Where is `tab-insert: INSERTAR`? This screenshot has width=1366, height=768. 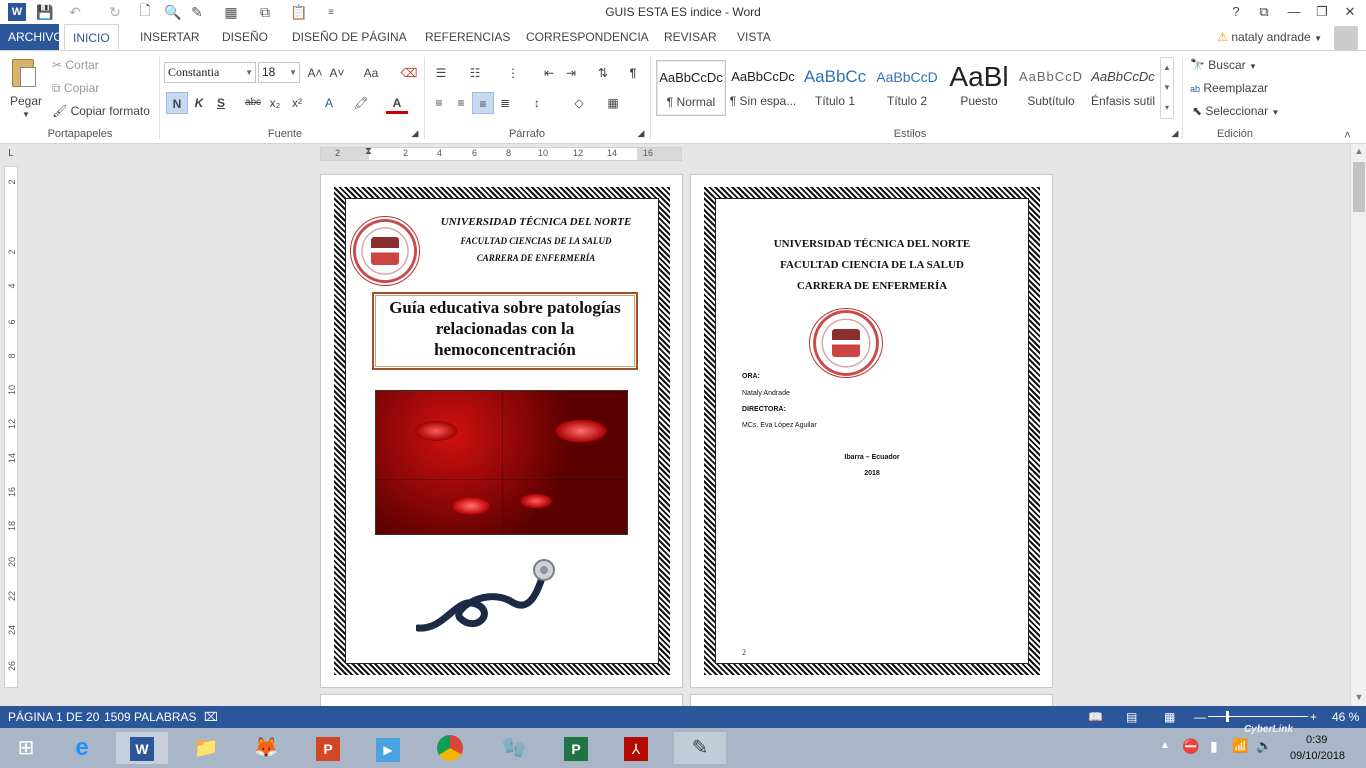 tab-insert: INSERTAR is located at coordinates (170, 37).